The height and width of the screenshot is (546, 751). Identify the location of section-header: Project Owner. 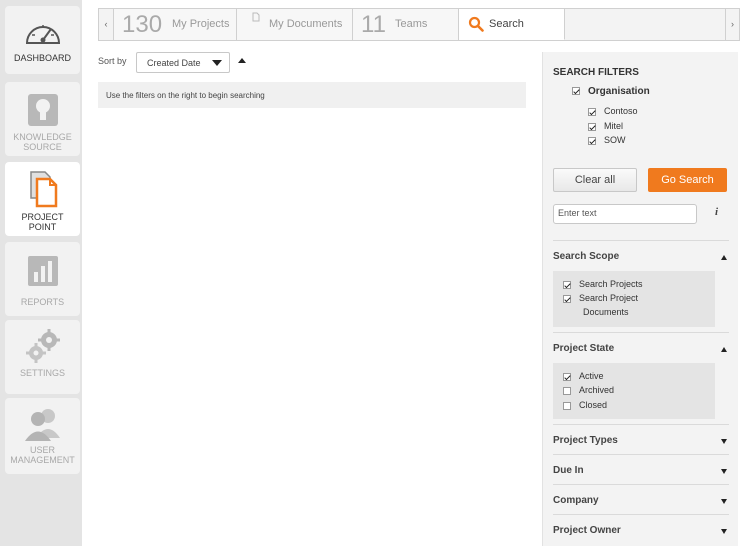
(587, 530).